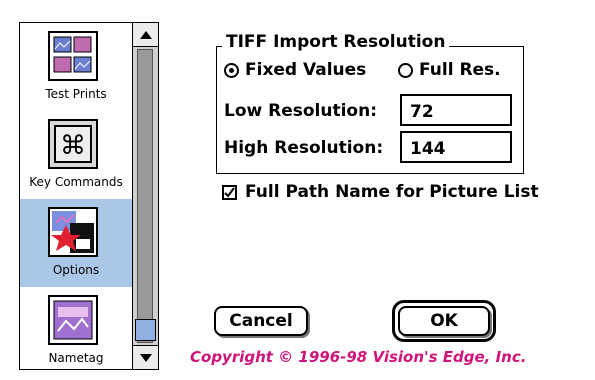 The height and width of the screenshot is (380, 595). I want to click on scroll-thumb, so click(145, 330).